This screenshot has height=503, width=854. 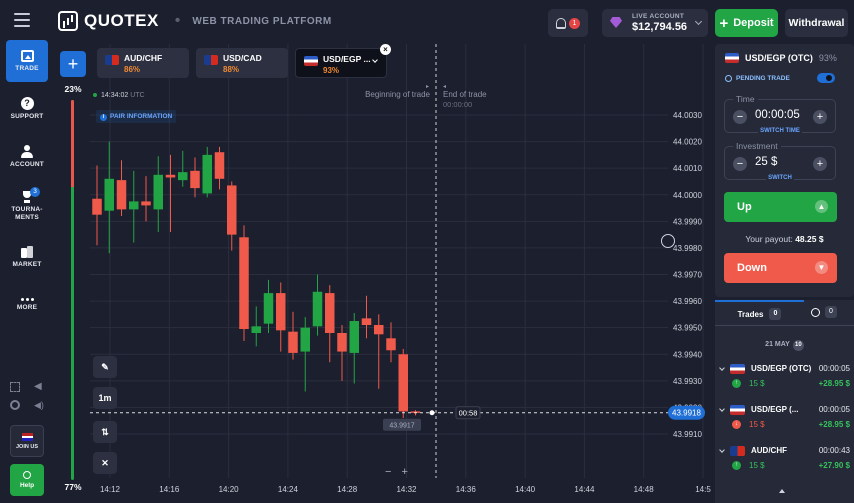 What do you see at coordinates (752, 268) in the screenshot?
I see `down-label: Down` at bounding box center [752, 268].